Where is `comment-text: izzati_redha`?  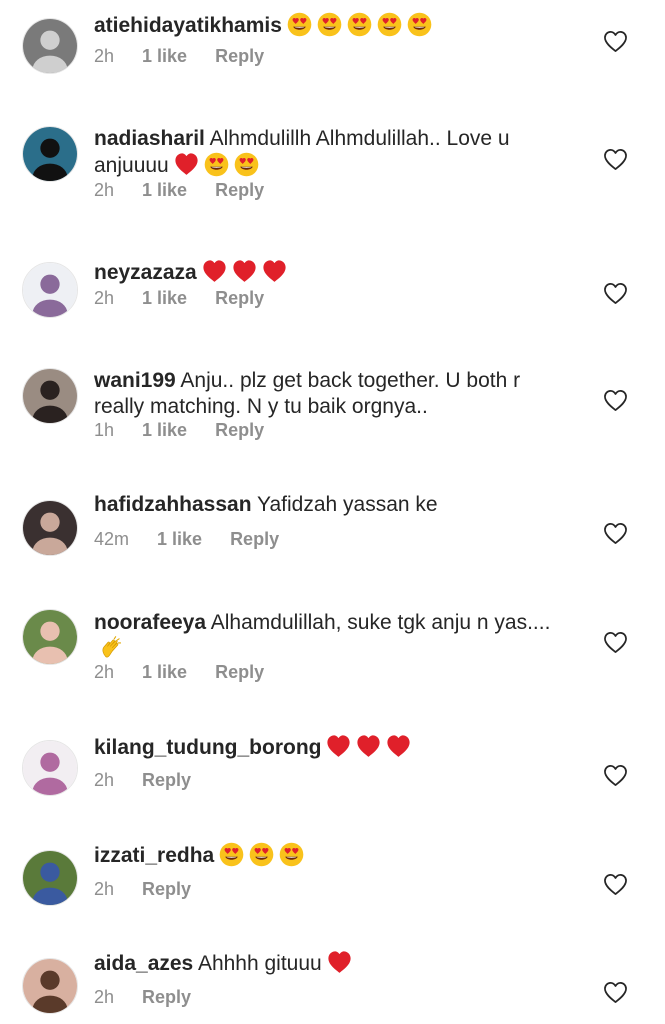 comment-text: izzati_redha is located at coordinates (329, 855).